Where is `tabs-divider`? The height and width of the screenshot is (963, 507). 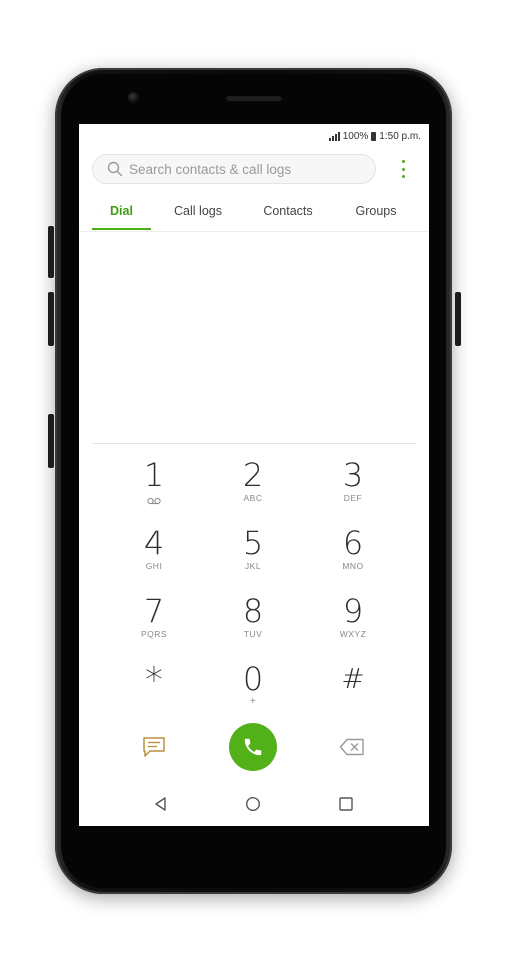 tabs-divider is located at coordinates (254, 231).